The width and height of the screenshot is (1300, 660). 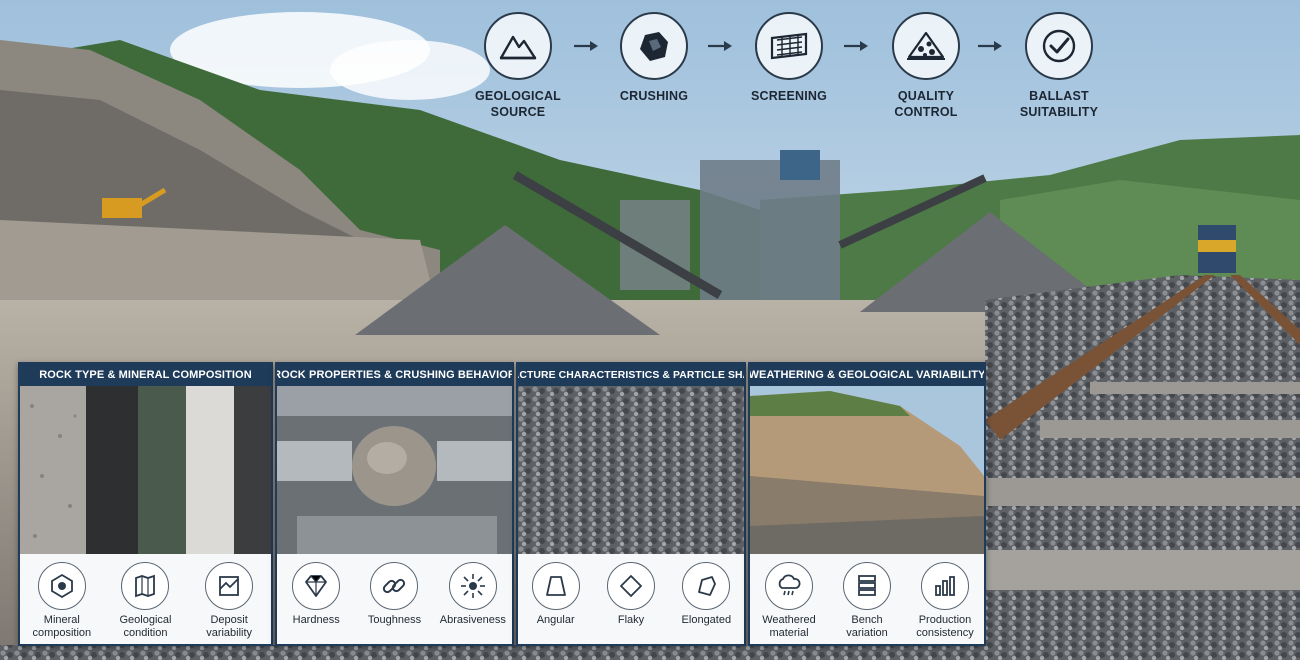 I want to click on step-label: BALLAST SUITABILITY, so click(x=1059, y=104).